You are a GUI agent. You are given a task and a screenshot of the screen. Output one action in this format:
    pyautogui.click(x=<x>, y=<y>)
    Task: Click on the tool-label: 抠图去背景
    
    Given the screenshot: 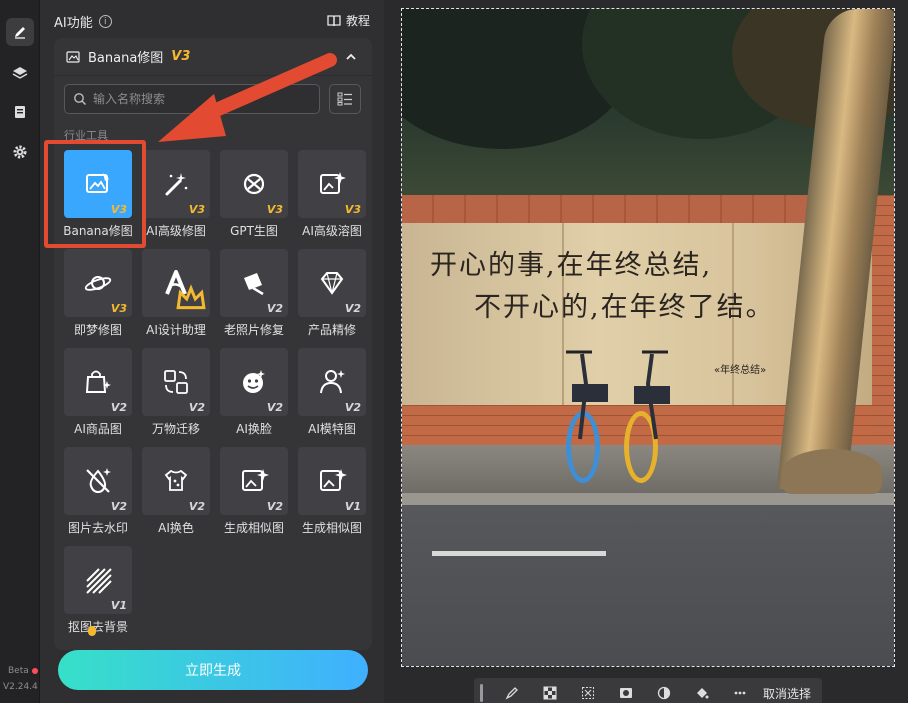 What is the action you would take?
    pyautogui.click(x=97, y=627)
    